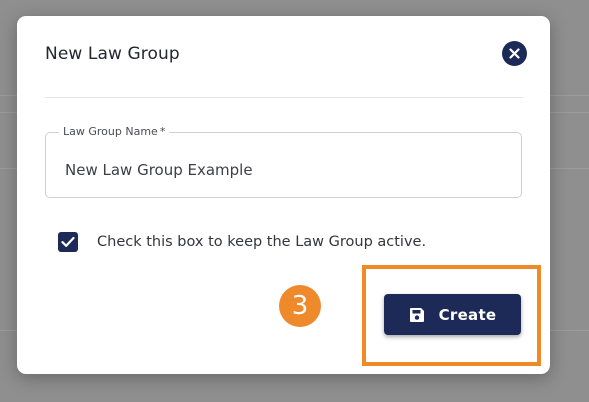 The width and height of the screenshot is (589, 402). Describe the element at coordinates (416, 314) in the screenshot. I see `save-icon` at that location.